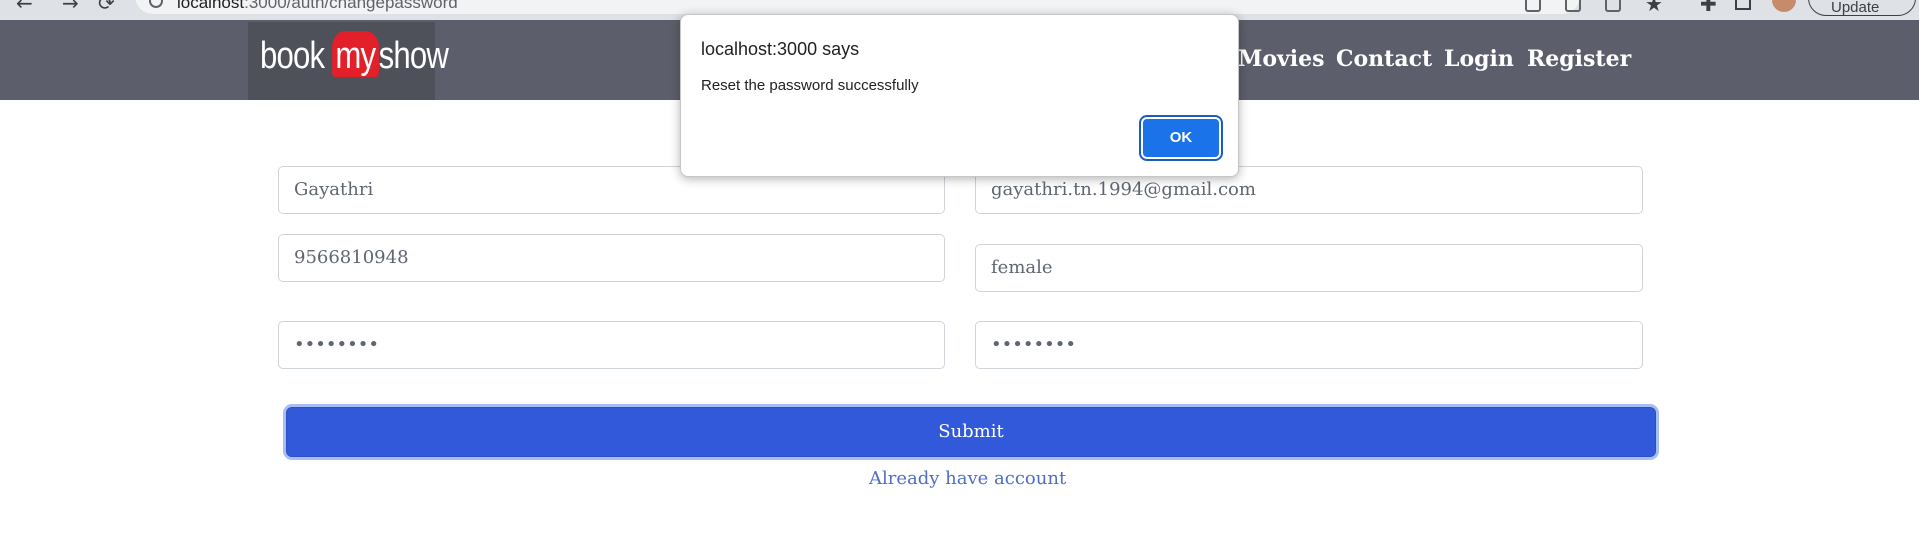 The width and height of the screenshot is (1919, 545). What do you see at coordinates (1384, 59) in the screenshot?
I see `nav-contact: Contact` at bounding box center [1384, 59].